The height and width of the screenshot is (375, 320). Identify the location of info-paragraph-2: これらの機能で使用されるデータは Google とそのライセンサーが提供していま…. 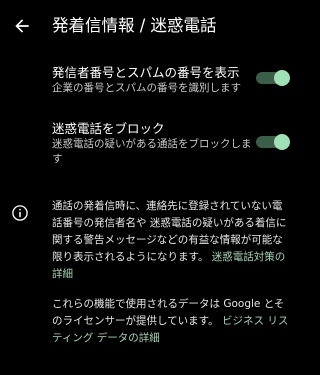
(171, 321).